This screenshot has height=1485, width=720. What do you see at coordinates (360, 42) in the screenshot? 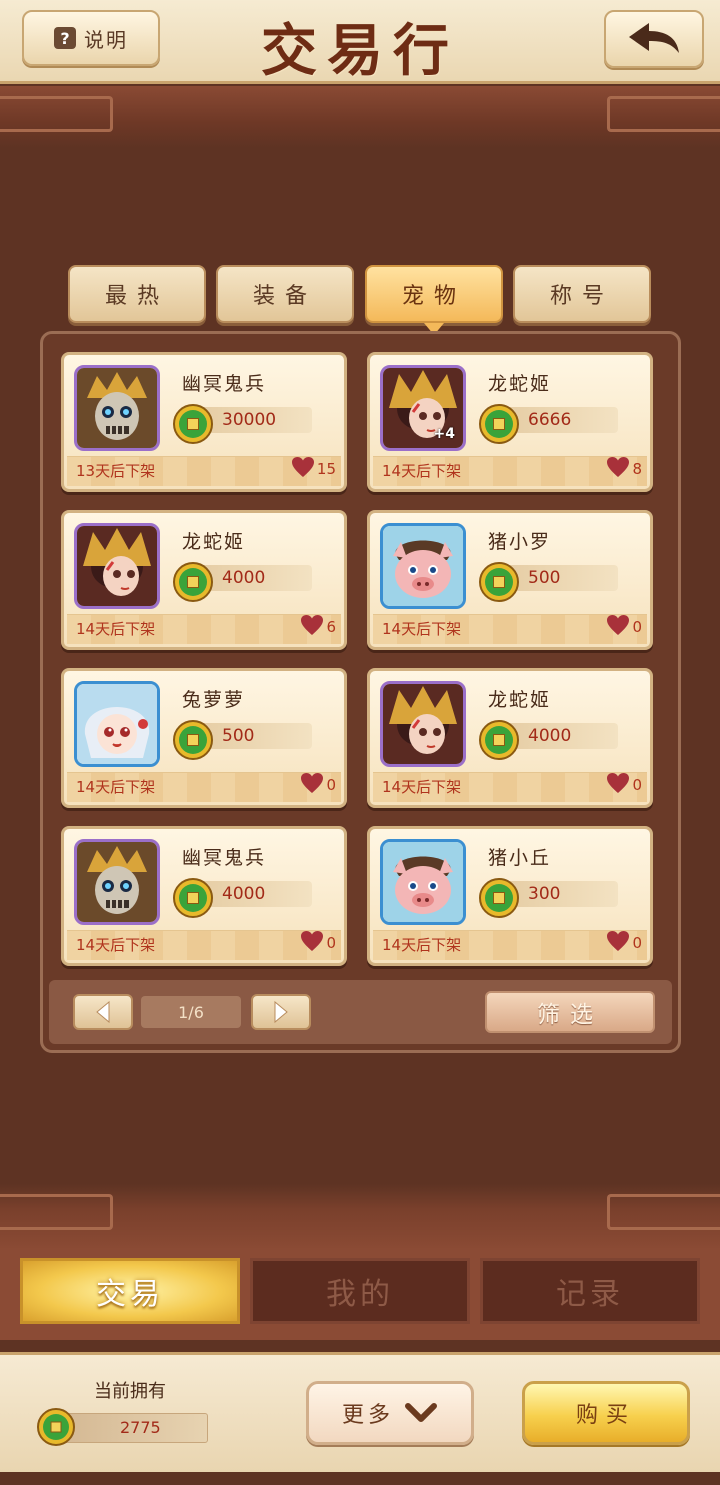
I see `header-bar: ? 说明 交易行` at bounding box center [360, 42].